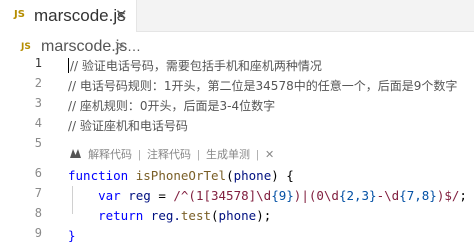 This screenshot has height=244, width=474. Describe the element at coordinates (38, 213) in the screenshot. I see `line-number: 8` at that location.